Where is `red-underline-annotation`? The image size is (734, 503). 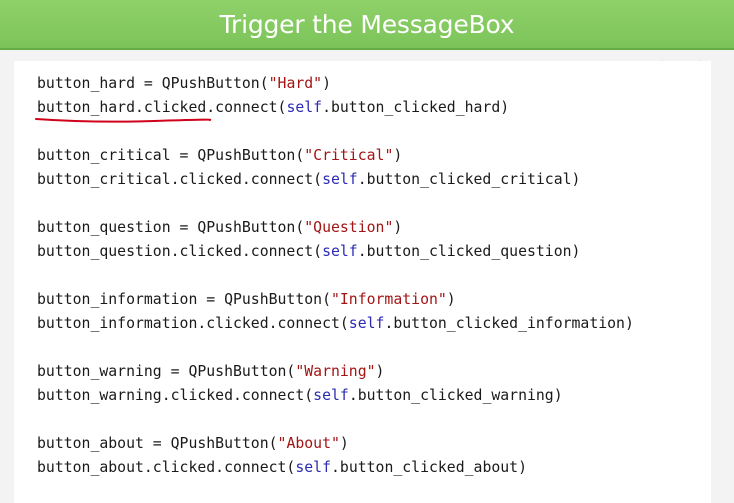 red-underline-annotation is located at coordinates (123, 120).